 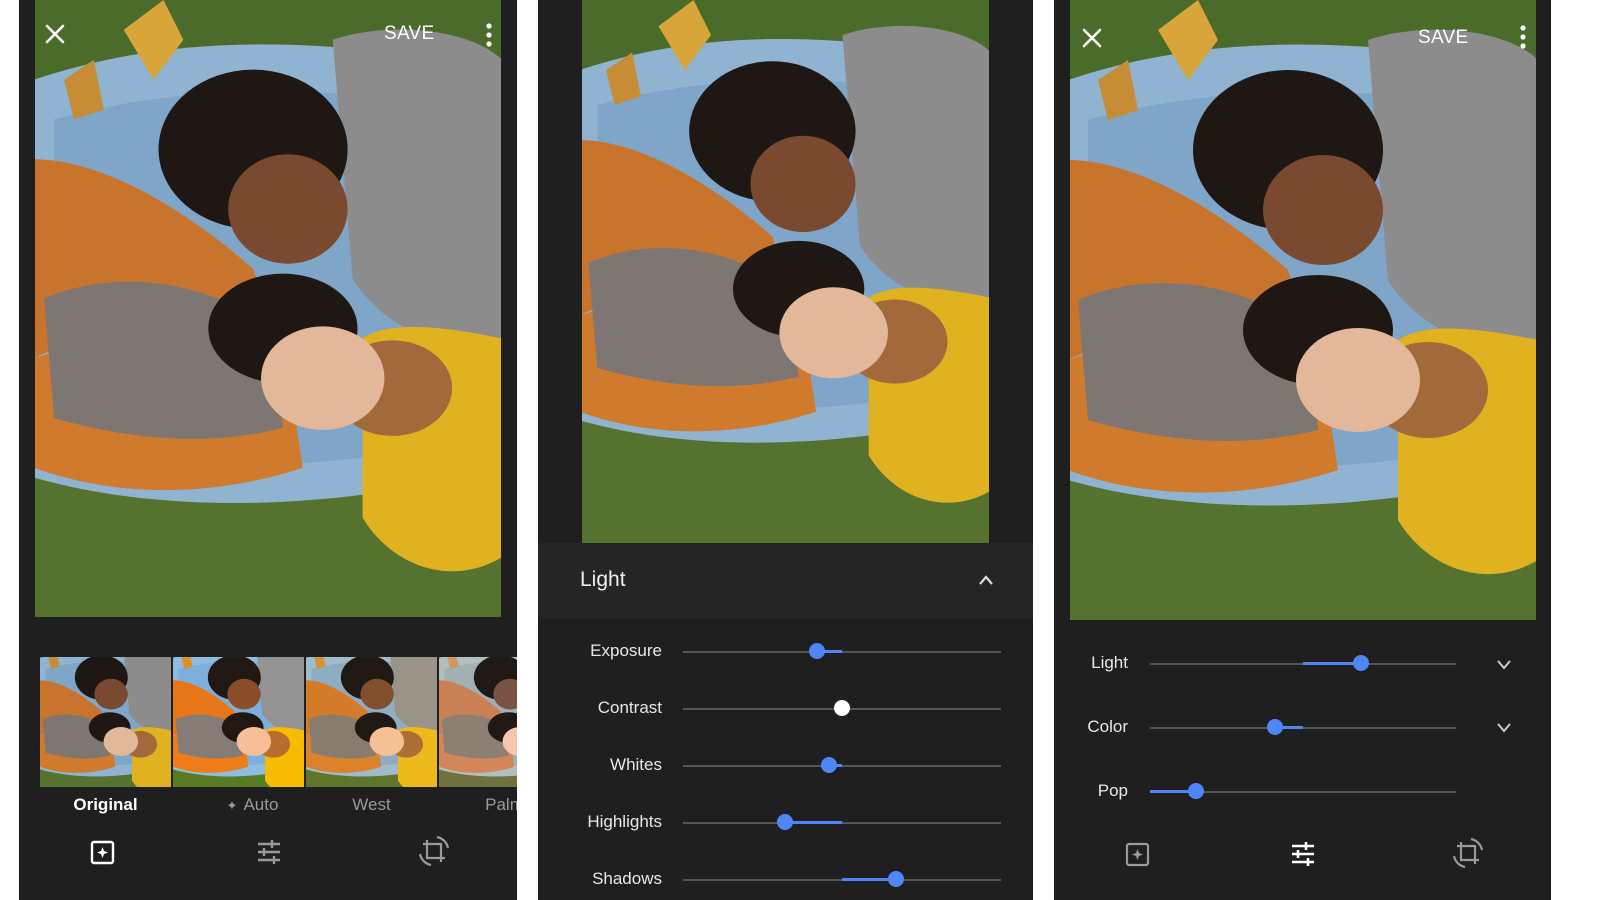 What do you see at coordinates (986, 579) in the screenshot?
I see `chevron-up-icon` at bounding box center [986, 579].